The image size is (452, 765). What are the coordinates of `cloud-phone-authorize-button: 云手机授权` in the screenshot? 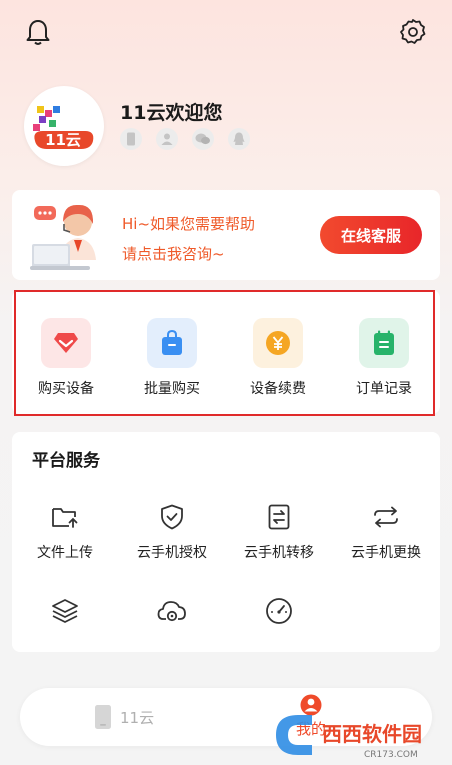 It's located at (172, 532).